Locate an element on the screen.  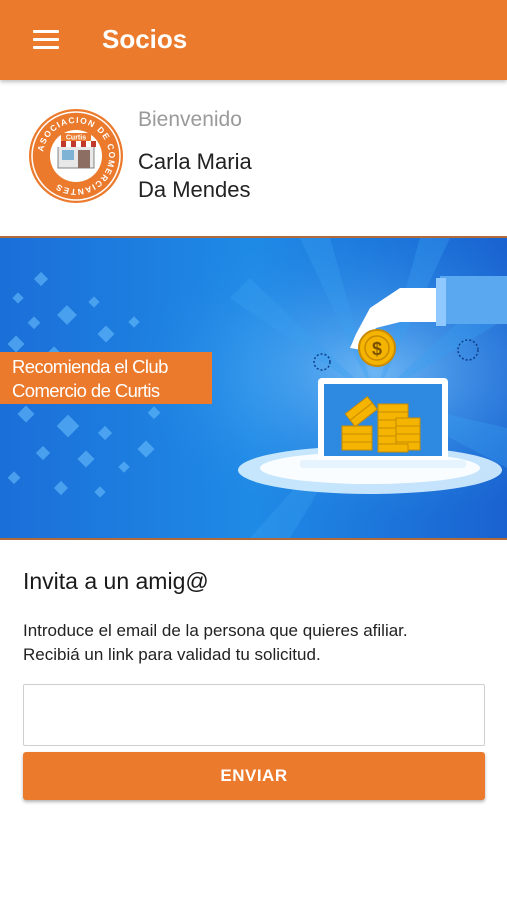
app-bar: Socios is located at coordinates (253, 40).